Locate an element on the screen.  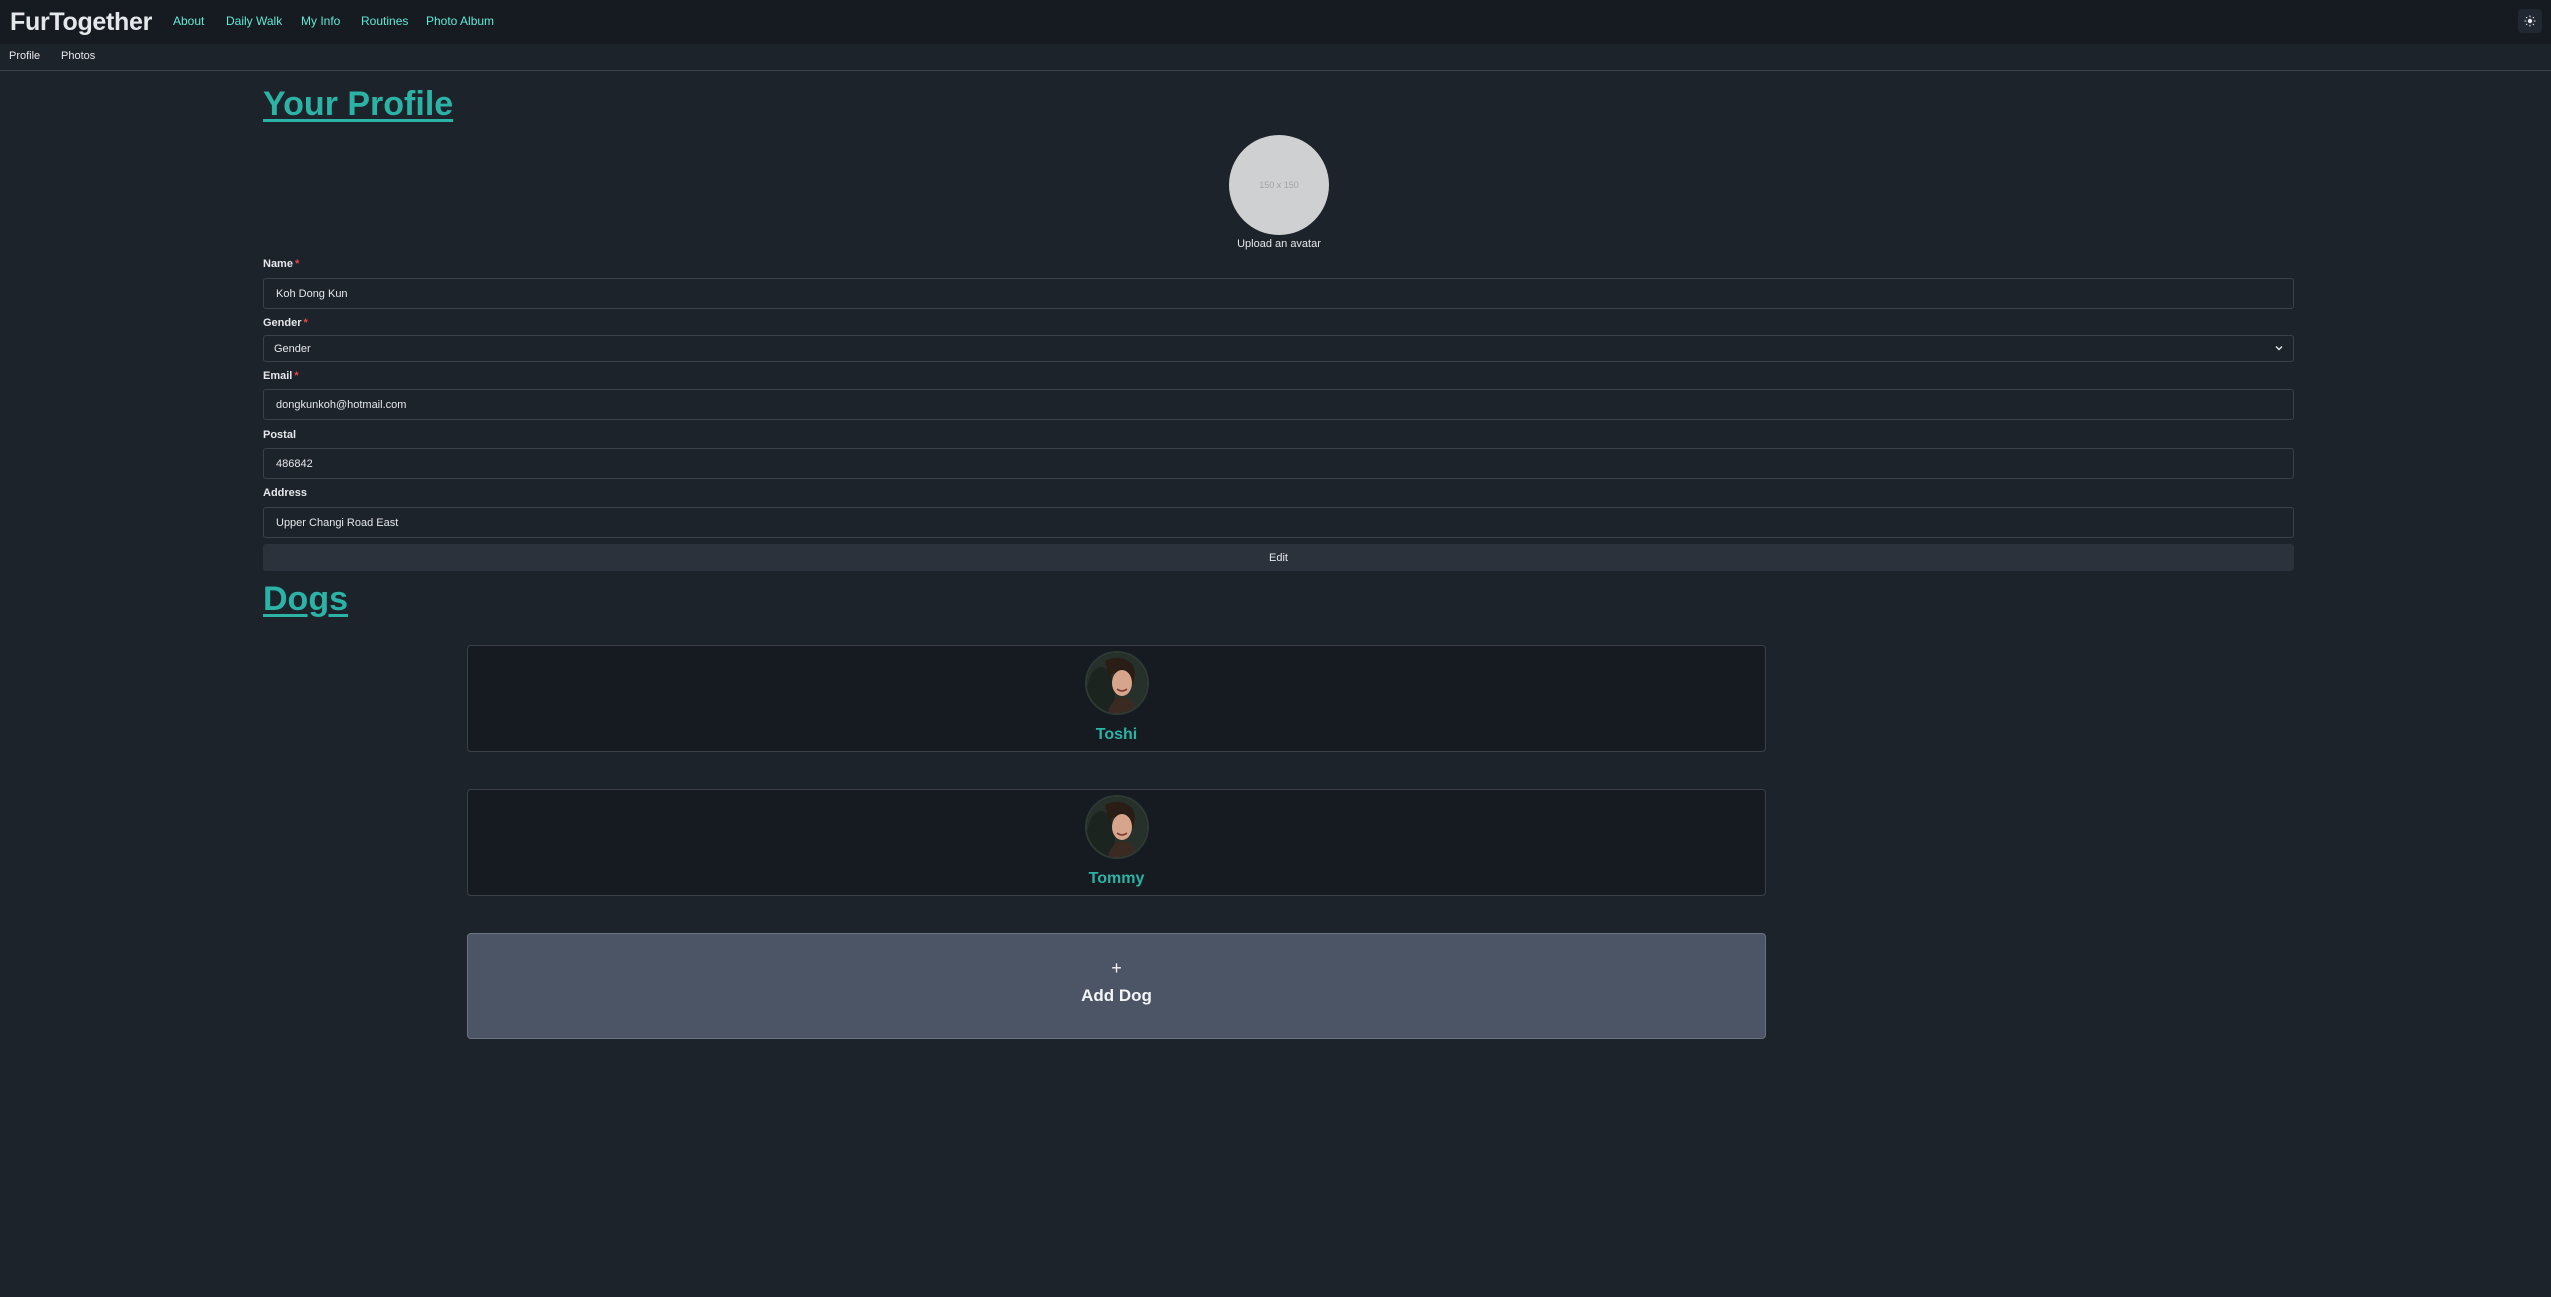
name-field: Koh Dong Kun is located at coordinates (1278, 293).